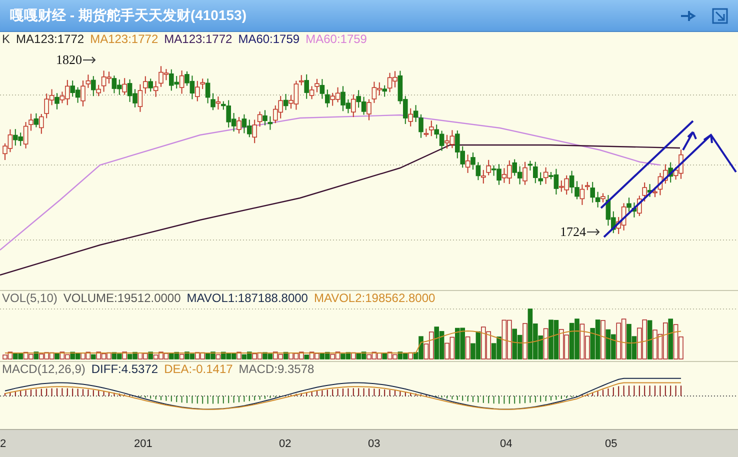  What do you see at coordinates (124, 369) in the screenshot?
I see `legend-label: DIFF:4.5372` at bounding box center [124, 369].